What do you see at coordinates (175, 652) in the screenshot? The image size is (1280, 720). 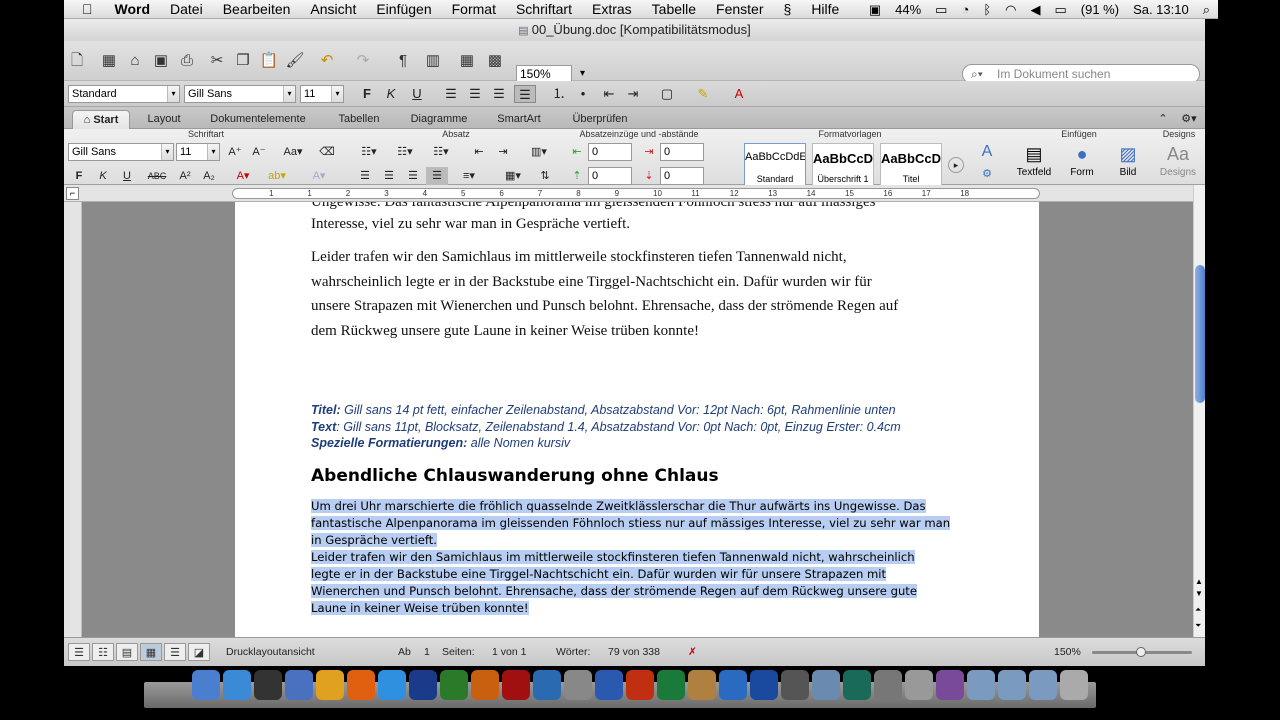 I see `notebook-view-icon: ☰` at bounding box center [175, 652].